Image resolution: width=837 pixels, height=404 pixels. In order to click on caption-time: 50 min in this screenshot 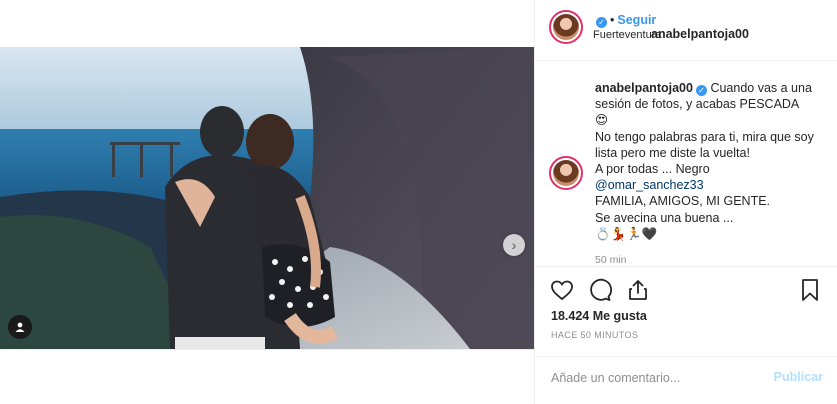, I will do `click(611, 260)`.